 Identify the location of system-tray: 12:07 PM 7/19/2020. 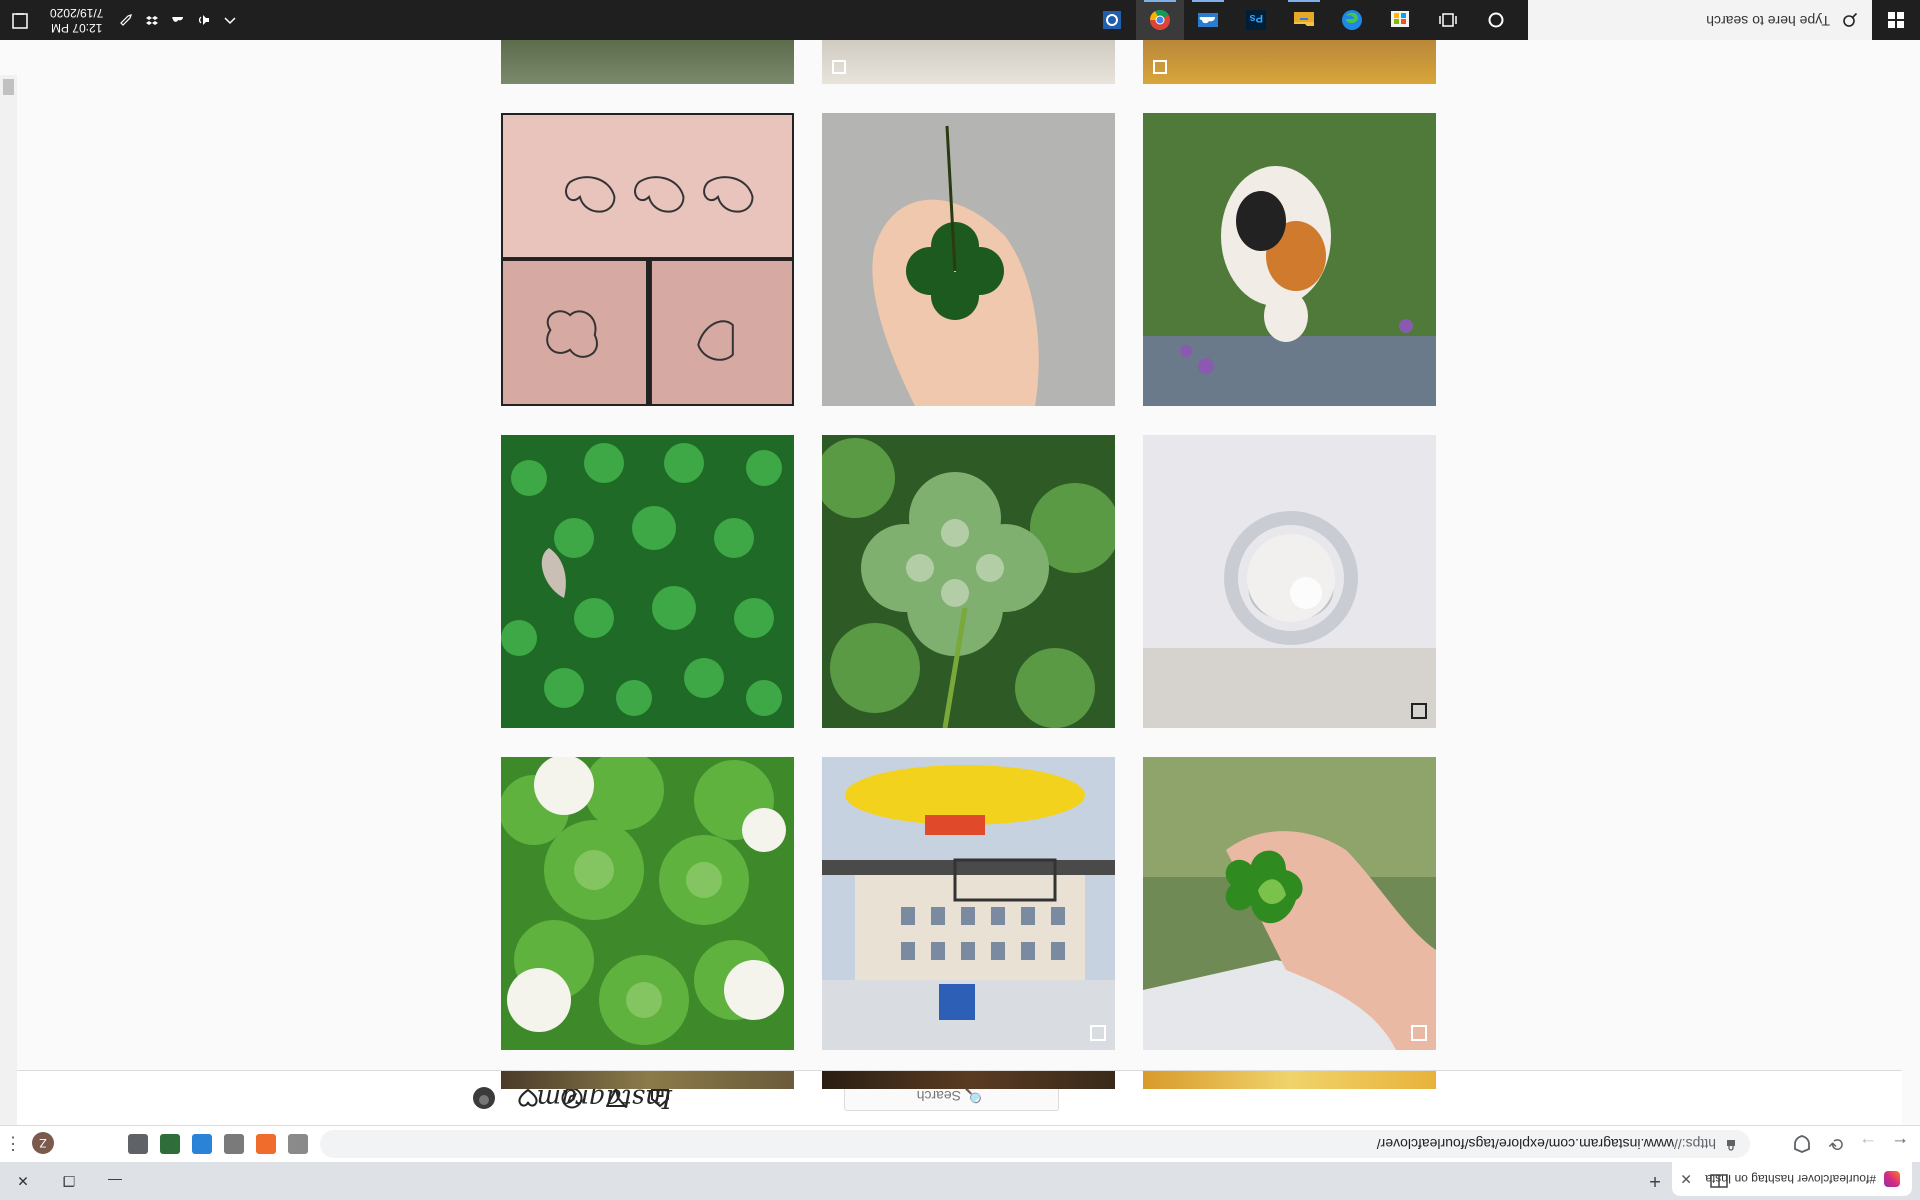
(121, 20).